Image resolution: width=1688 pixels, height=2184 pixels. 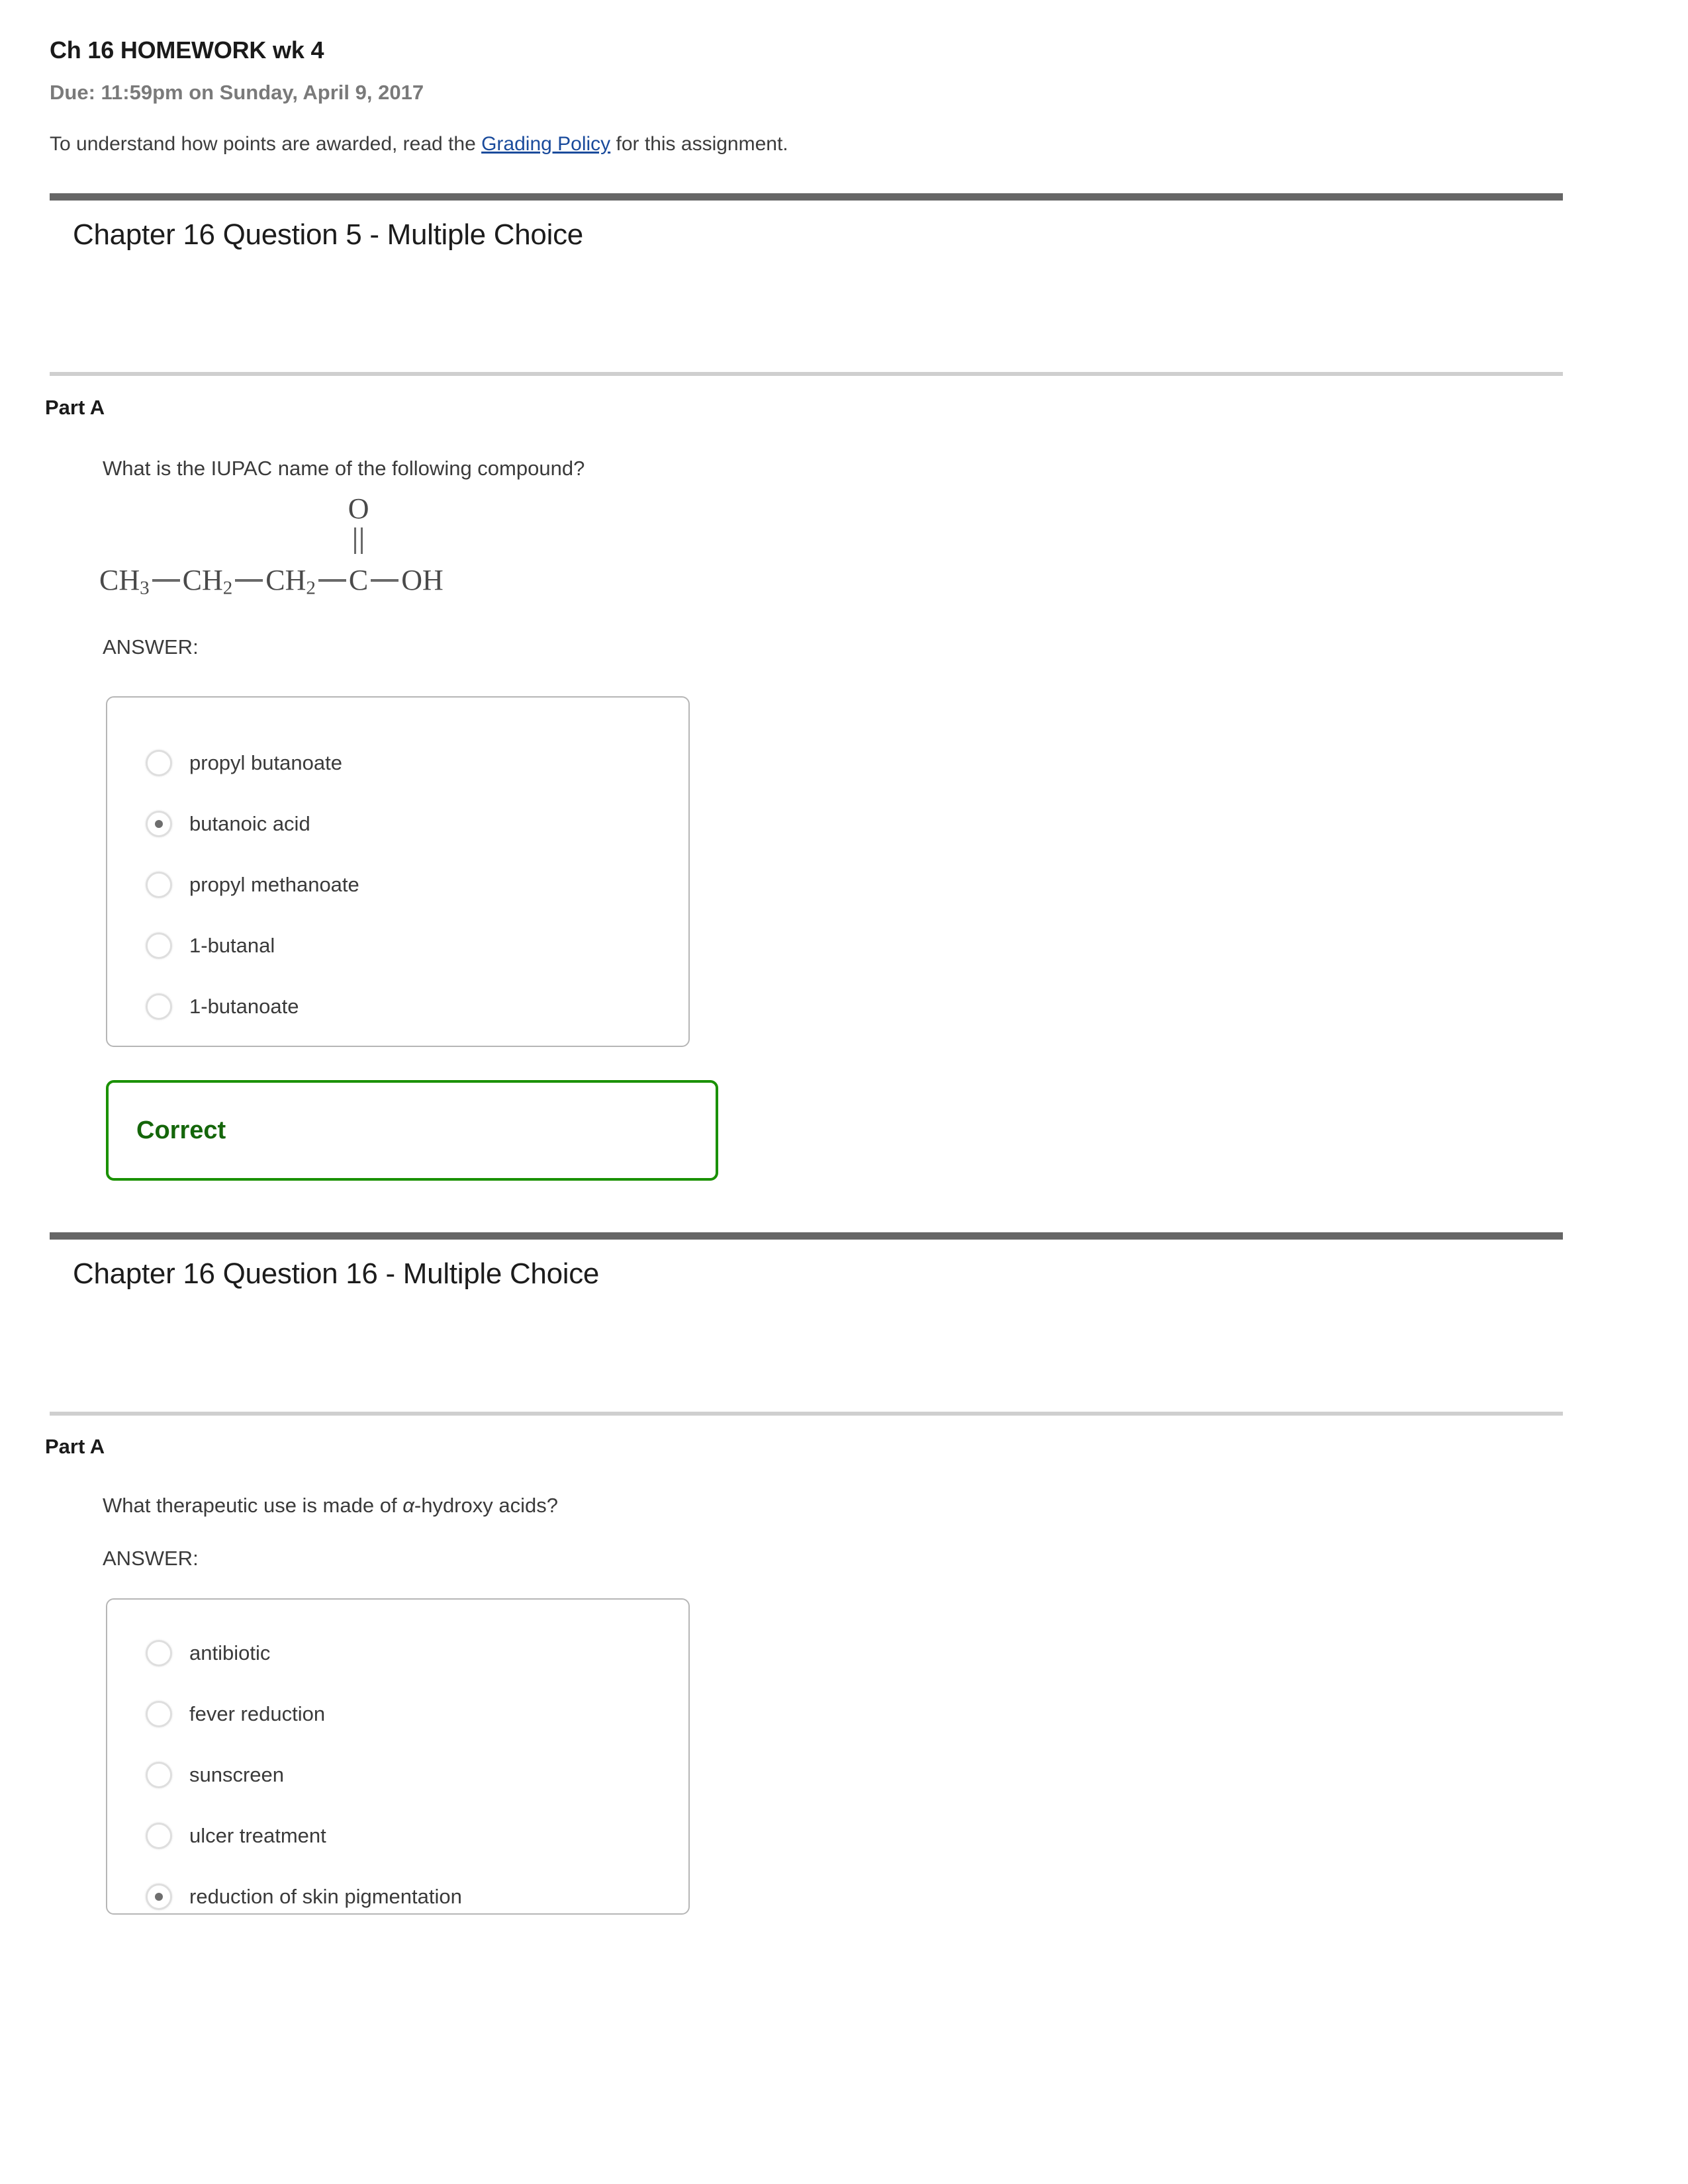 I want to click on chem-carbonyl-carbon: OC, so click(x=358, y=545).